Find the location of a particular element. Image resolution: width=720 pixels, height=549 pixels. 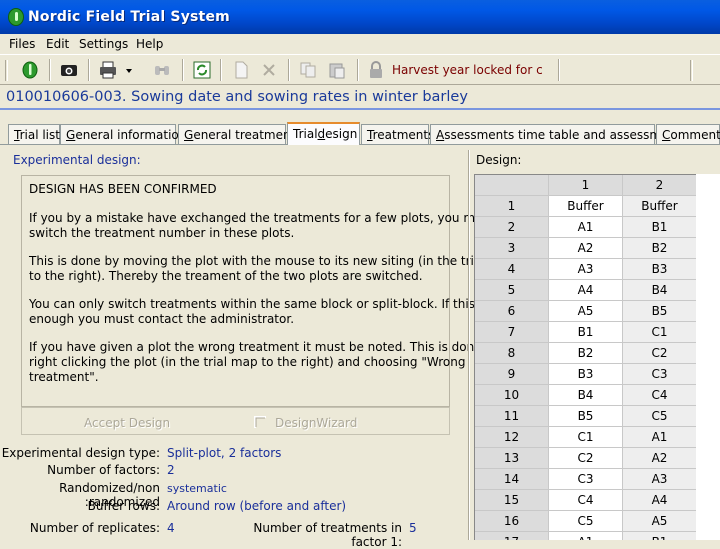

randomized-value: systematic is located at coordinates (197, 488).